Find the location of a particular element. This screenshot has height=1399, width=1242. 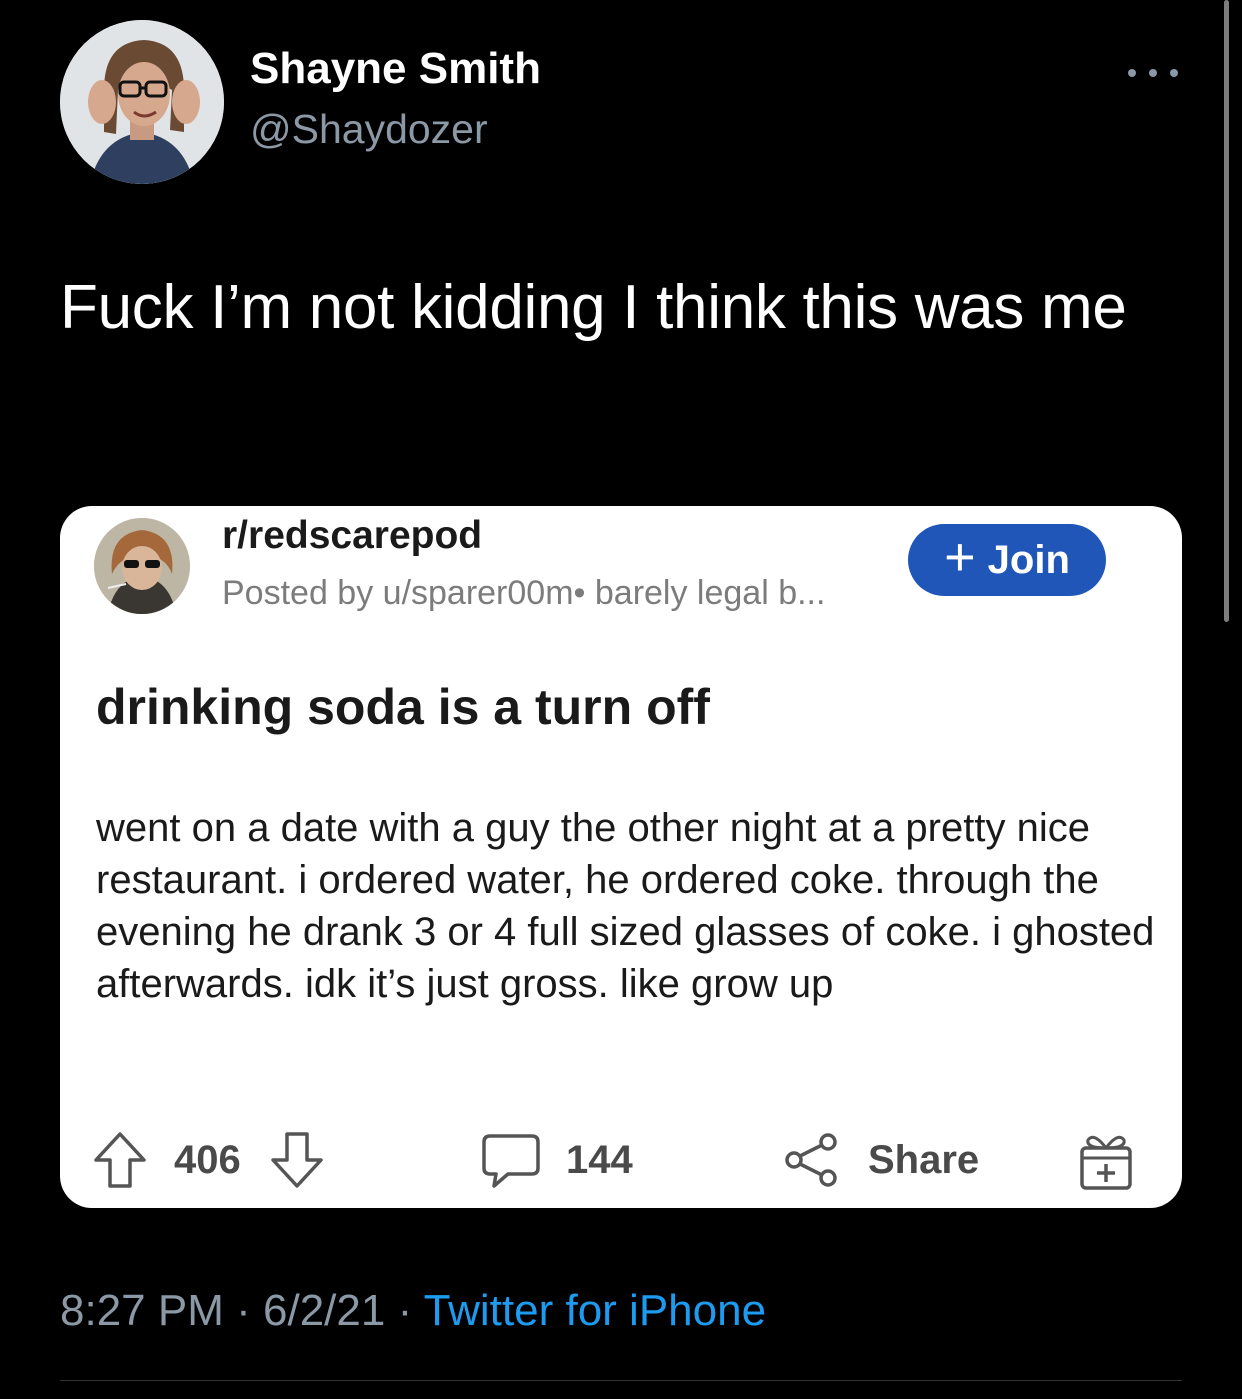

subreddit-name: r/redscarepod is located at coordinates (352, 535).